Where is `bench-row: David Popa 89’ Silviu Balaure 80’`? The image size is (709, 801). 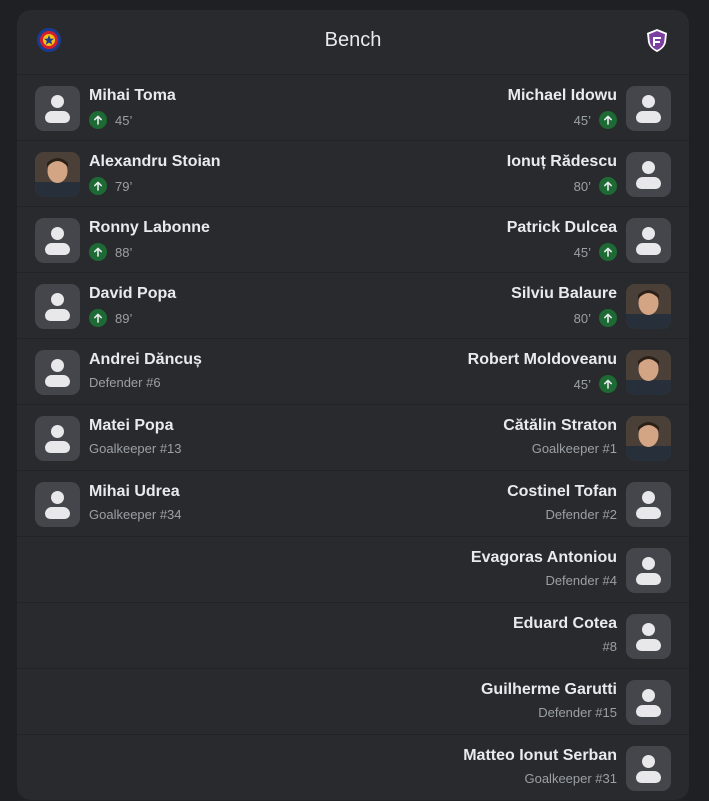 bench-row: David Popa 89’ Silviu Balaure 80’ is located at coordinates (353, 306).